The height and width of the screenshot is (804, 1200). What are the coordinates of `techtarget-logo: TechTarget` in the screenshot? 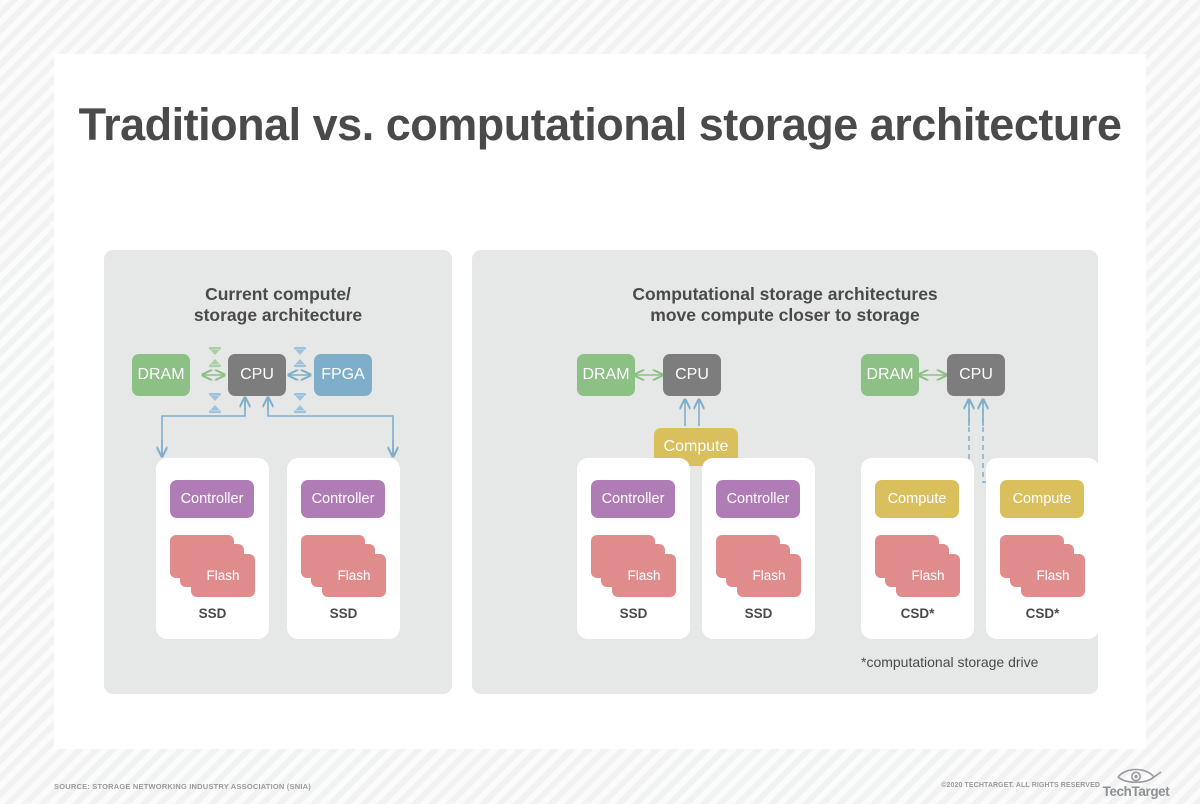 It's located at (1136, 782).